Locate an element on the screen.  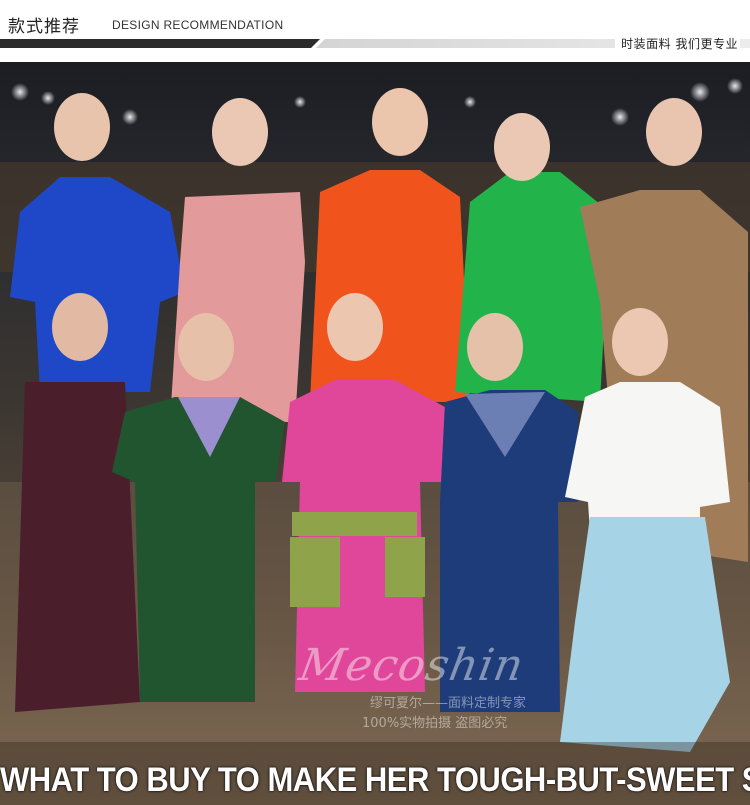
section-title-en: DESIGN RECOMMENDATION is located at coordinates (198, 25).